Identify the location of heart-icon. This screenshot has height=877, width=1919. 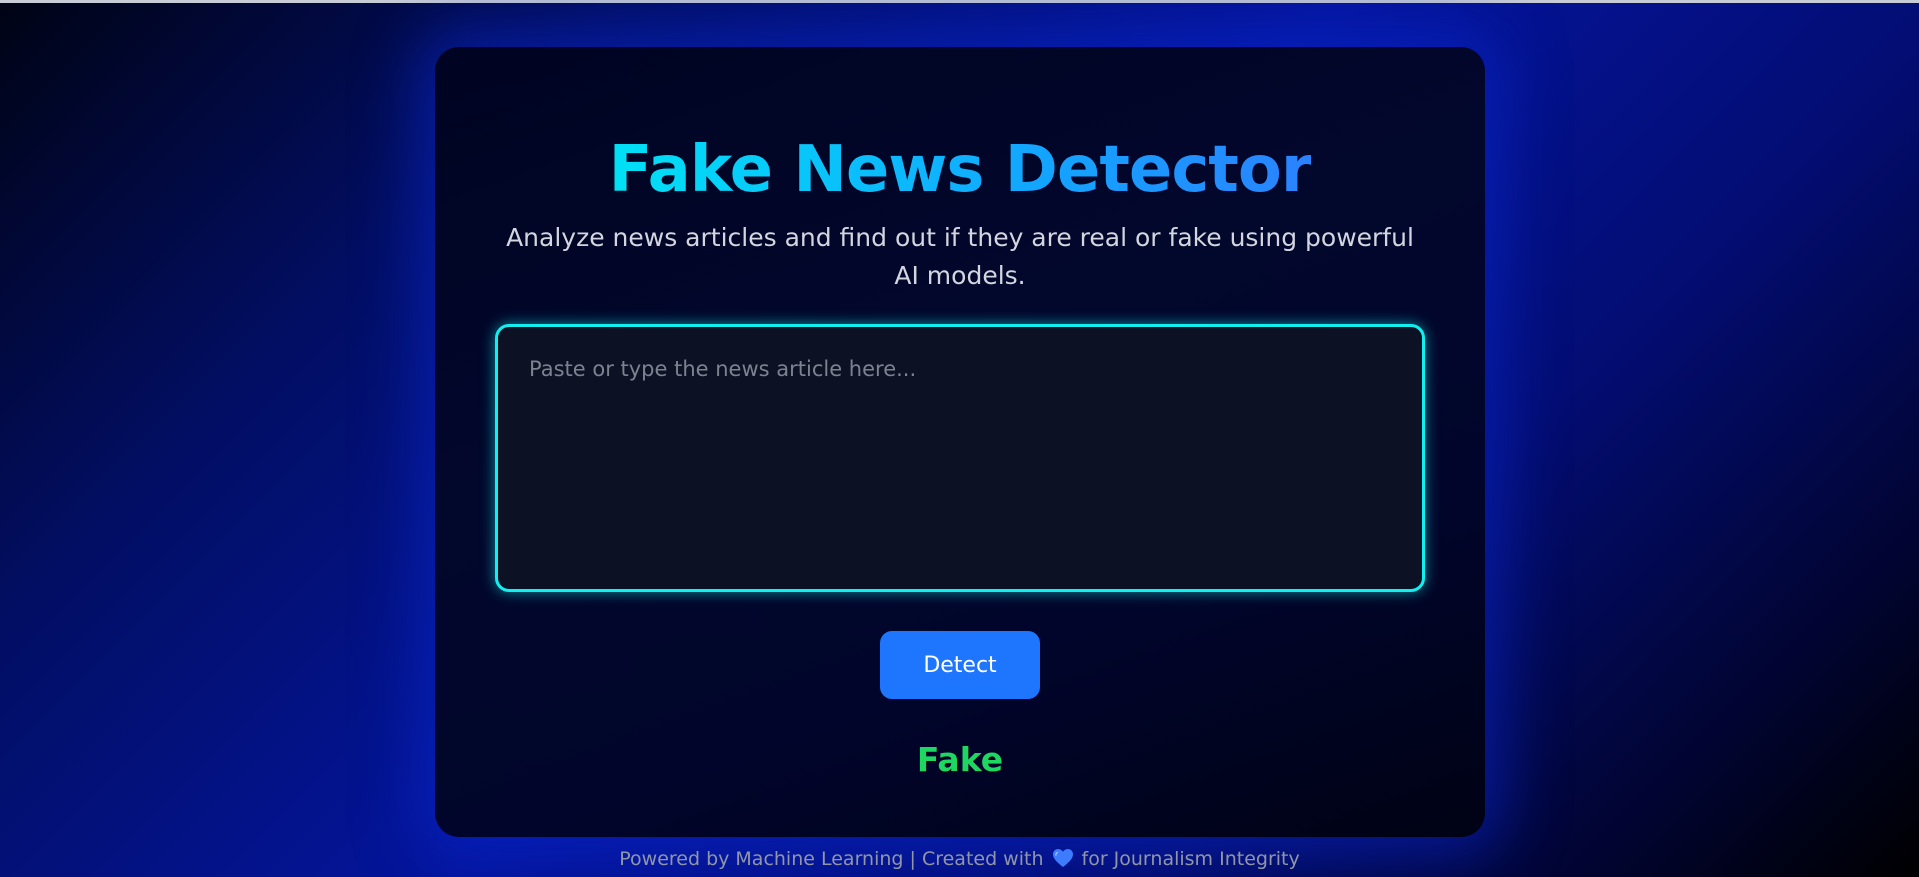
(1063, 858).